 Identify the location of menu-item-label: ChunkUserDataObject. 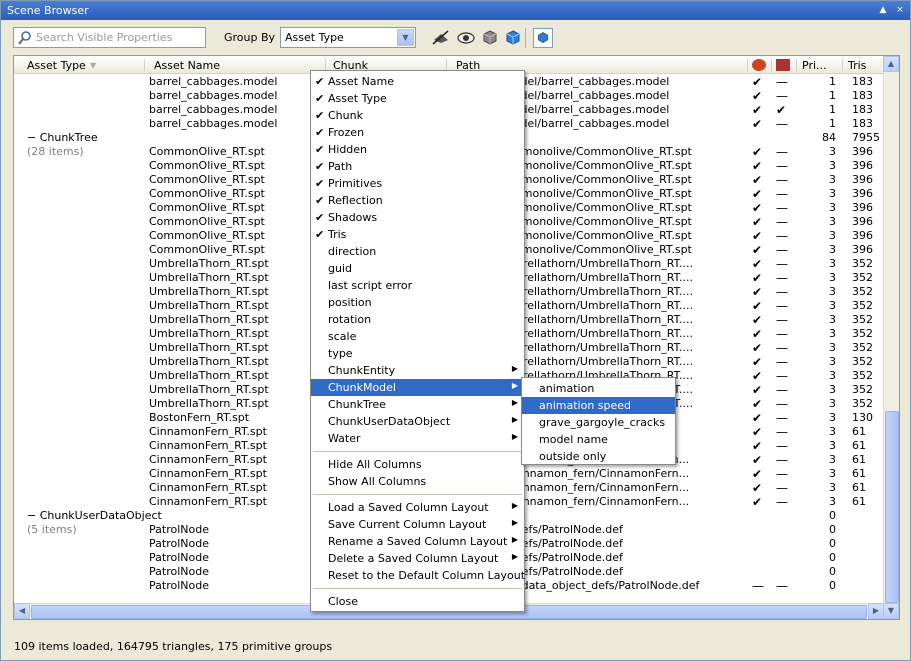
(389, 421).